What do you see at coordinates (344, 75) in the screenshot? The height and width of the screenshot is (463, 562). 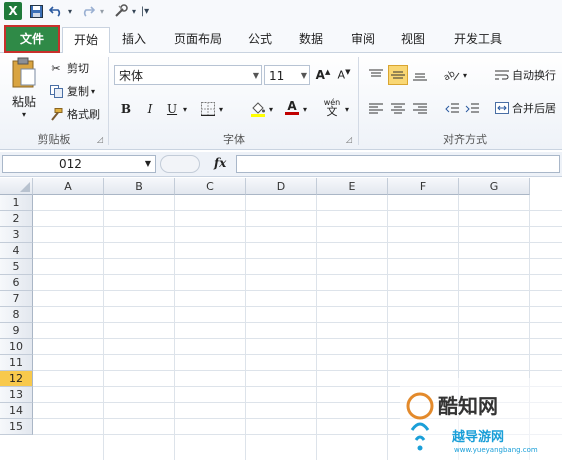 I see `shrink-font-button: A▼` at bounding box center [344, 75].